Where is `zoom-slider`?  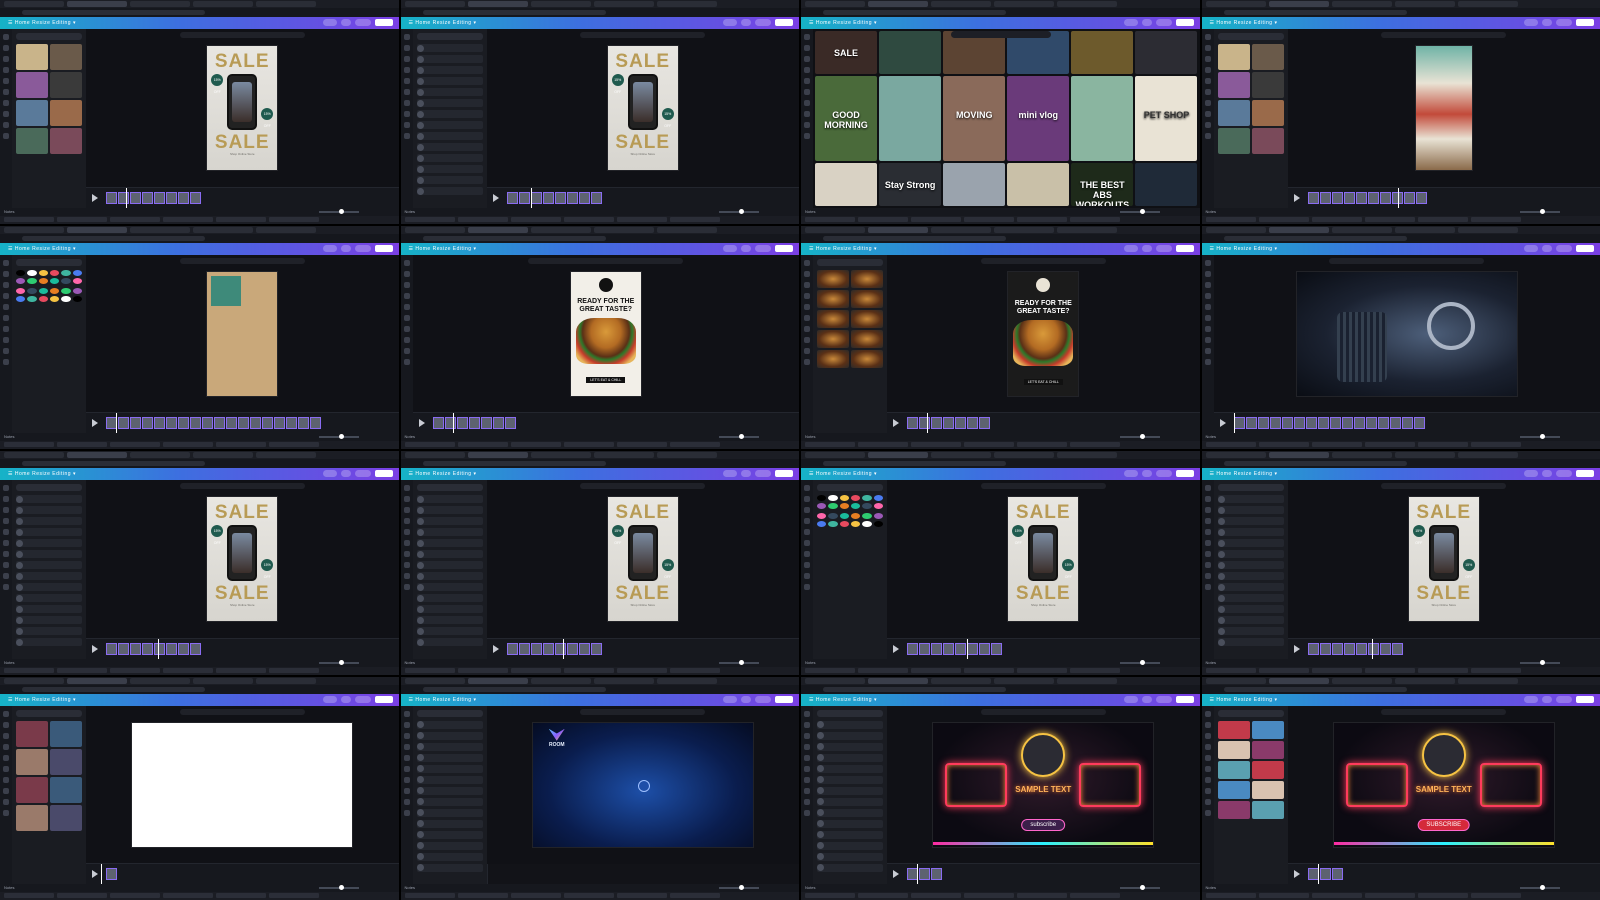
zoom-slider is located at coordinates (1139, 887).